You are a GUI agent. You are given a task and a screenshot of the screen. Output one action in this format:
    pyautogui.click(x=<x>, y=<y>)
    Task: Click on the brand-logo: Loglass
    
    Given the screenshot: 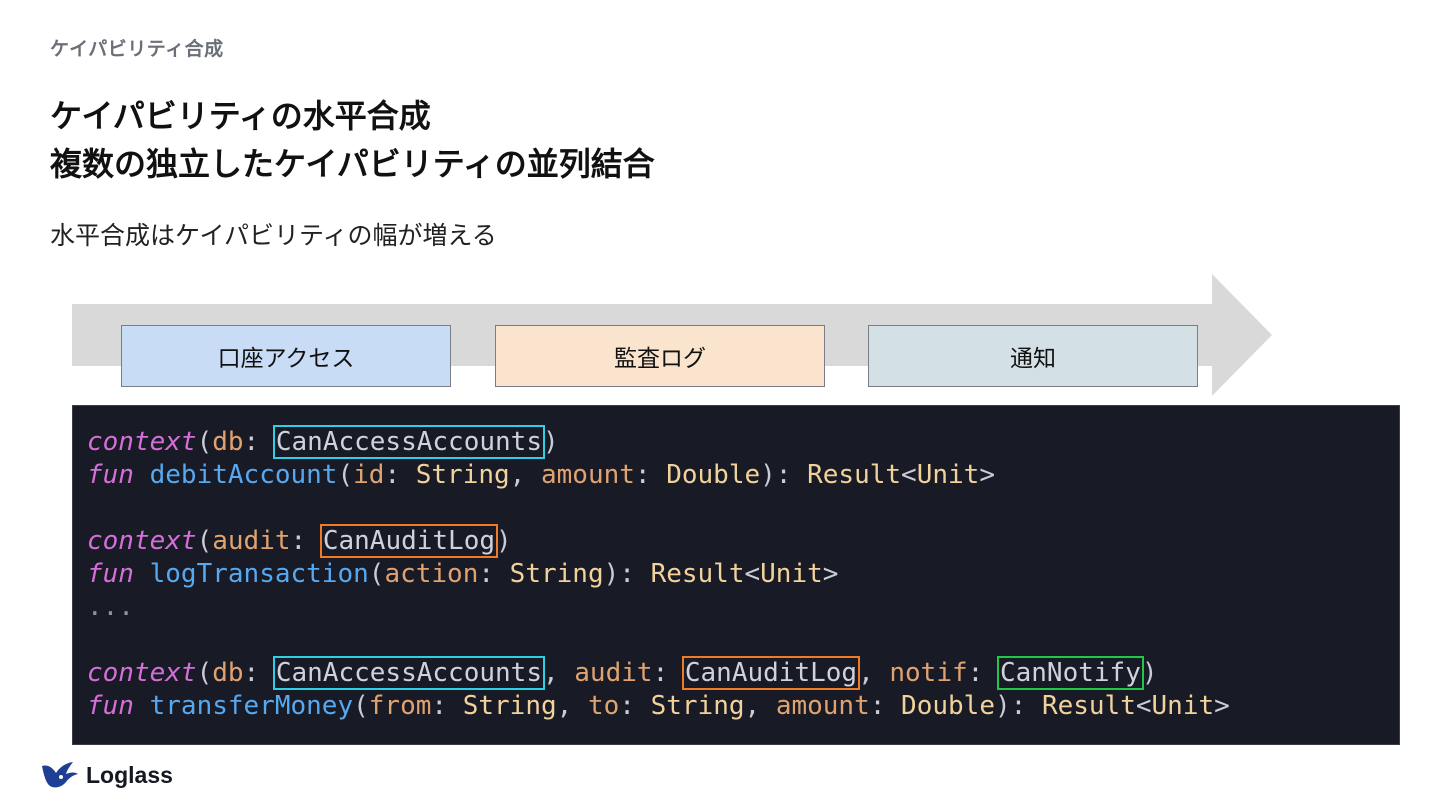 What is the action you would take?
    pyautogui.click(x=106, y=775)
    